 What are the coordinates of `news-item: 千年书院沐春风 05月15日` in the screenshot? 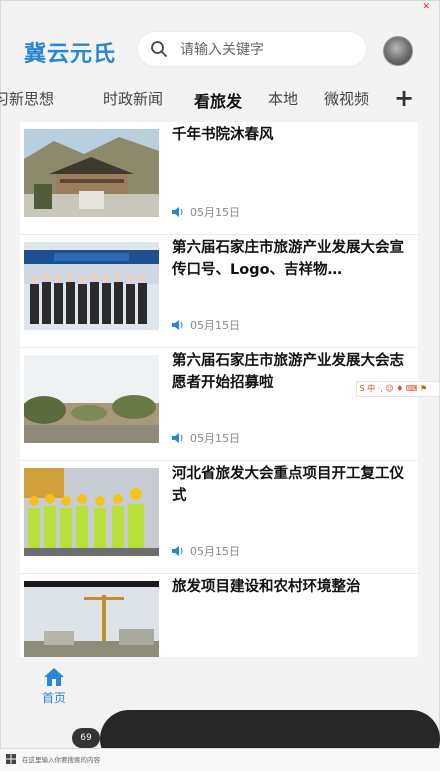 It's located at (219, 178).